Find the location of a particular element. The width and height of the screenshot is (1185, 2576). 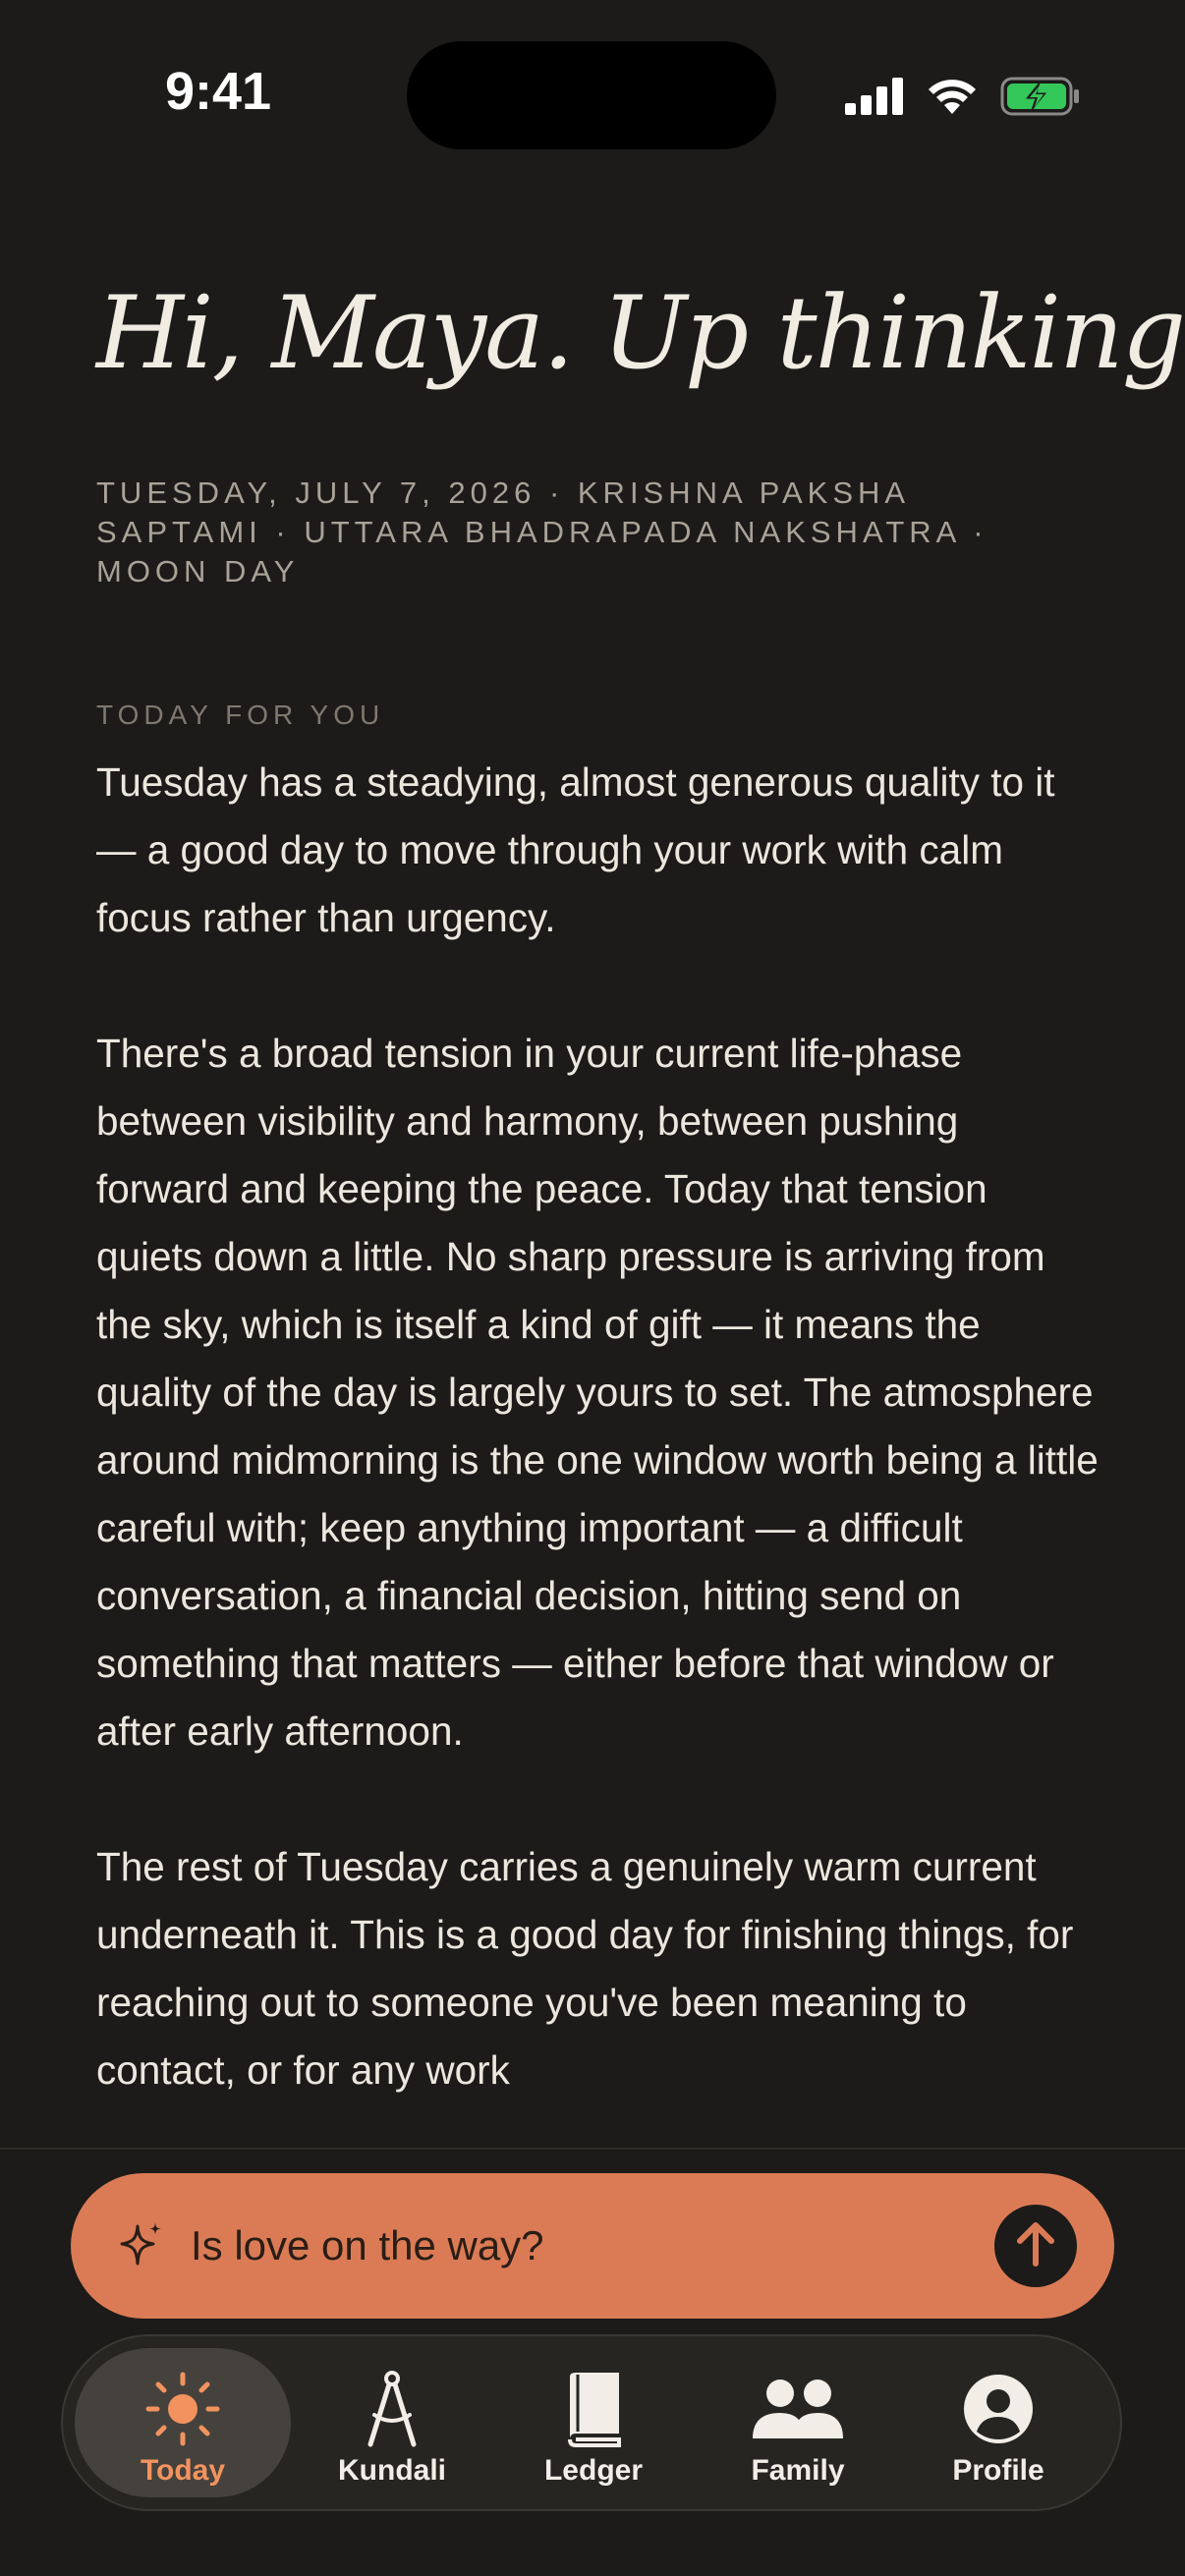

sparkle-icon is located at coordinates (141, 2245).